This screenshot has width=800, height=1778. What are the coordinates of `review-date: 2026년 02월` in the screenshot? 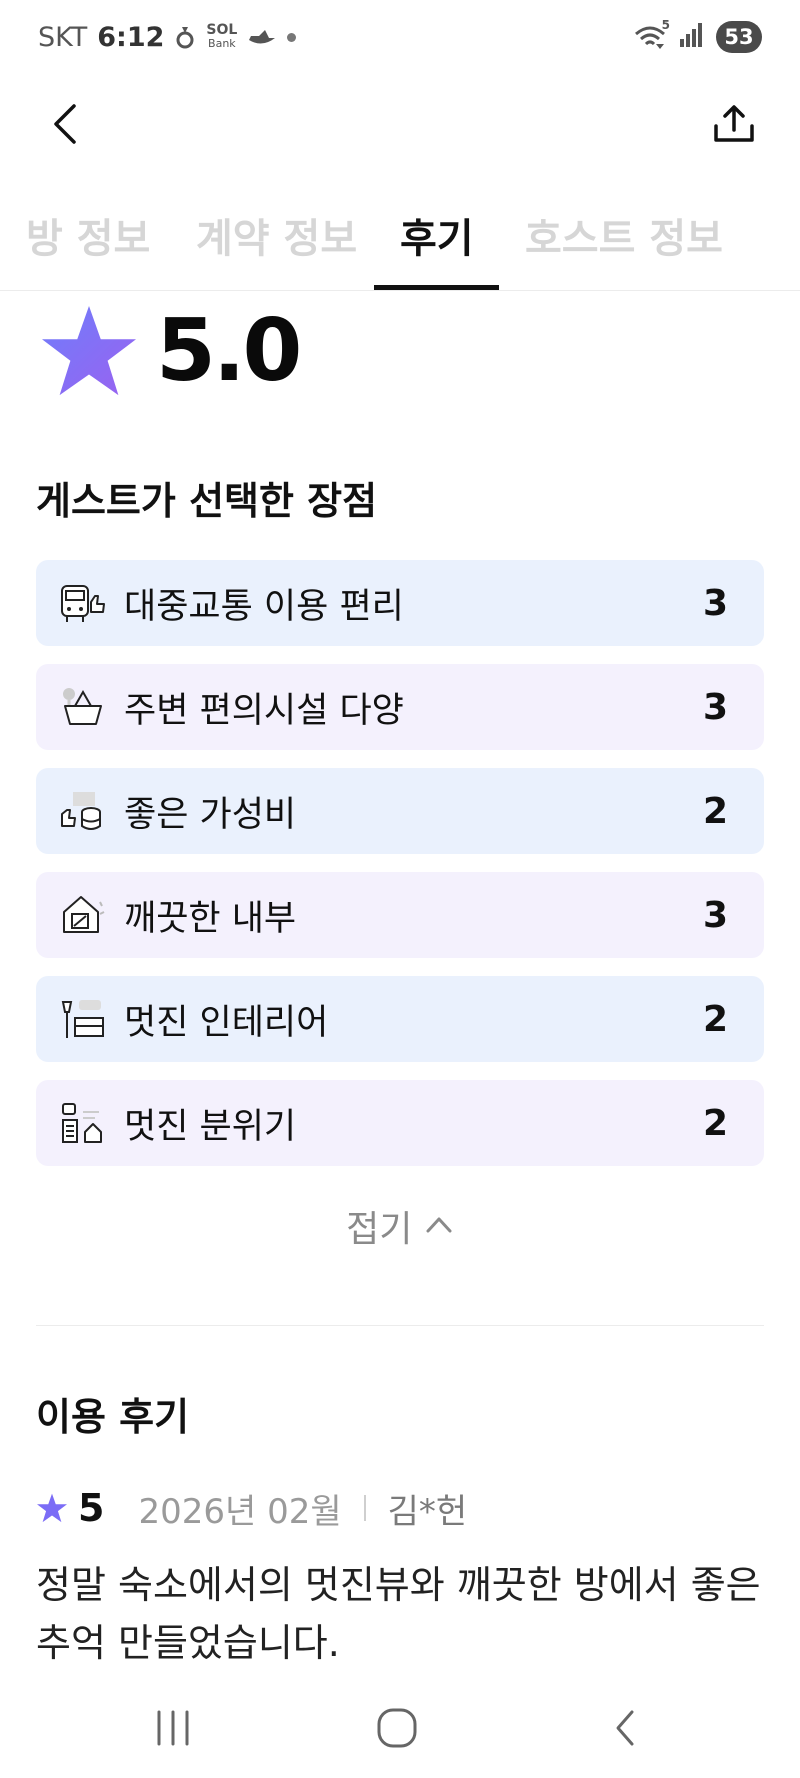 It's located at (240, 1511).